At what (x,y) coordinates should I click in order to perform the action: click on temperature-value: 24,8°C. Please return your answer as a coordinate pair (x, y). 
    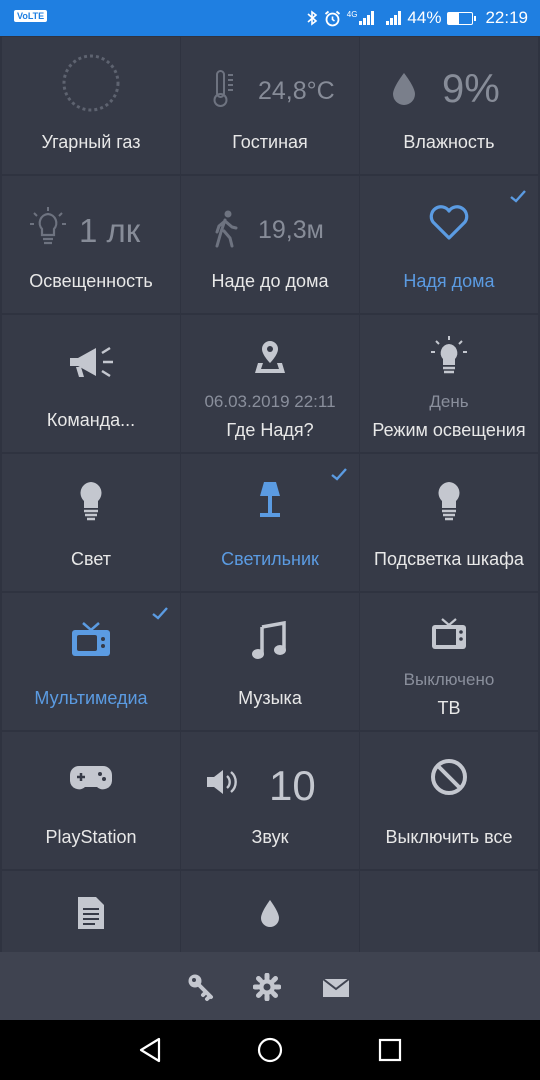
    Looking at the image, I should click on (296, 91).